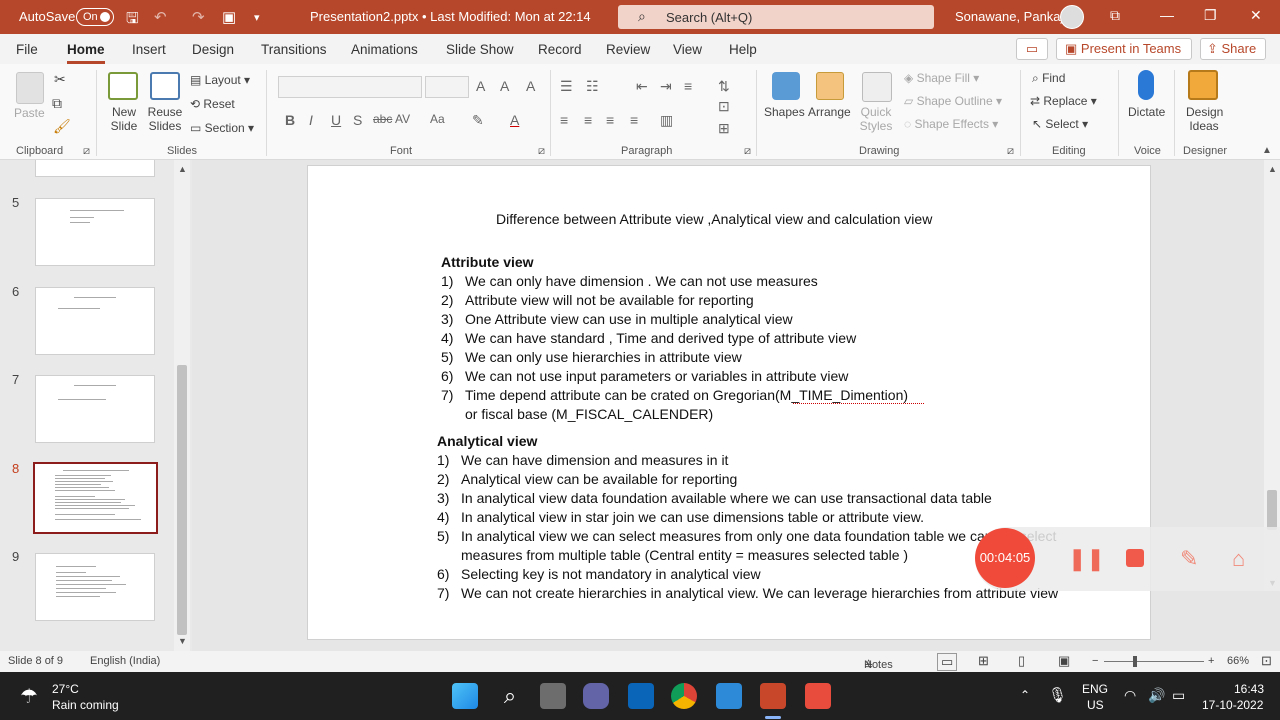  I want to click on wifi-icon: ◠, so click(1130, 695).